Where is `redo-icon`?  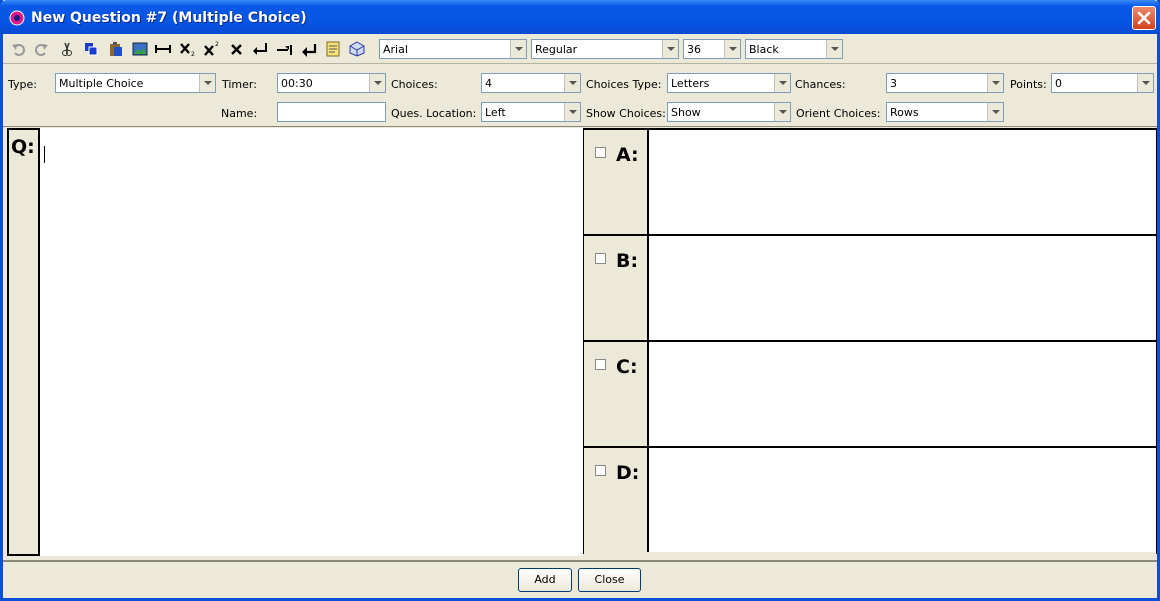
redo-icon is located at coordinates (41, 49).